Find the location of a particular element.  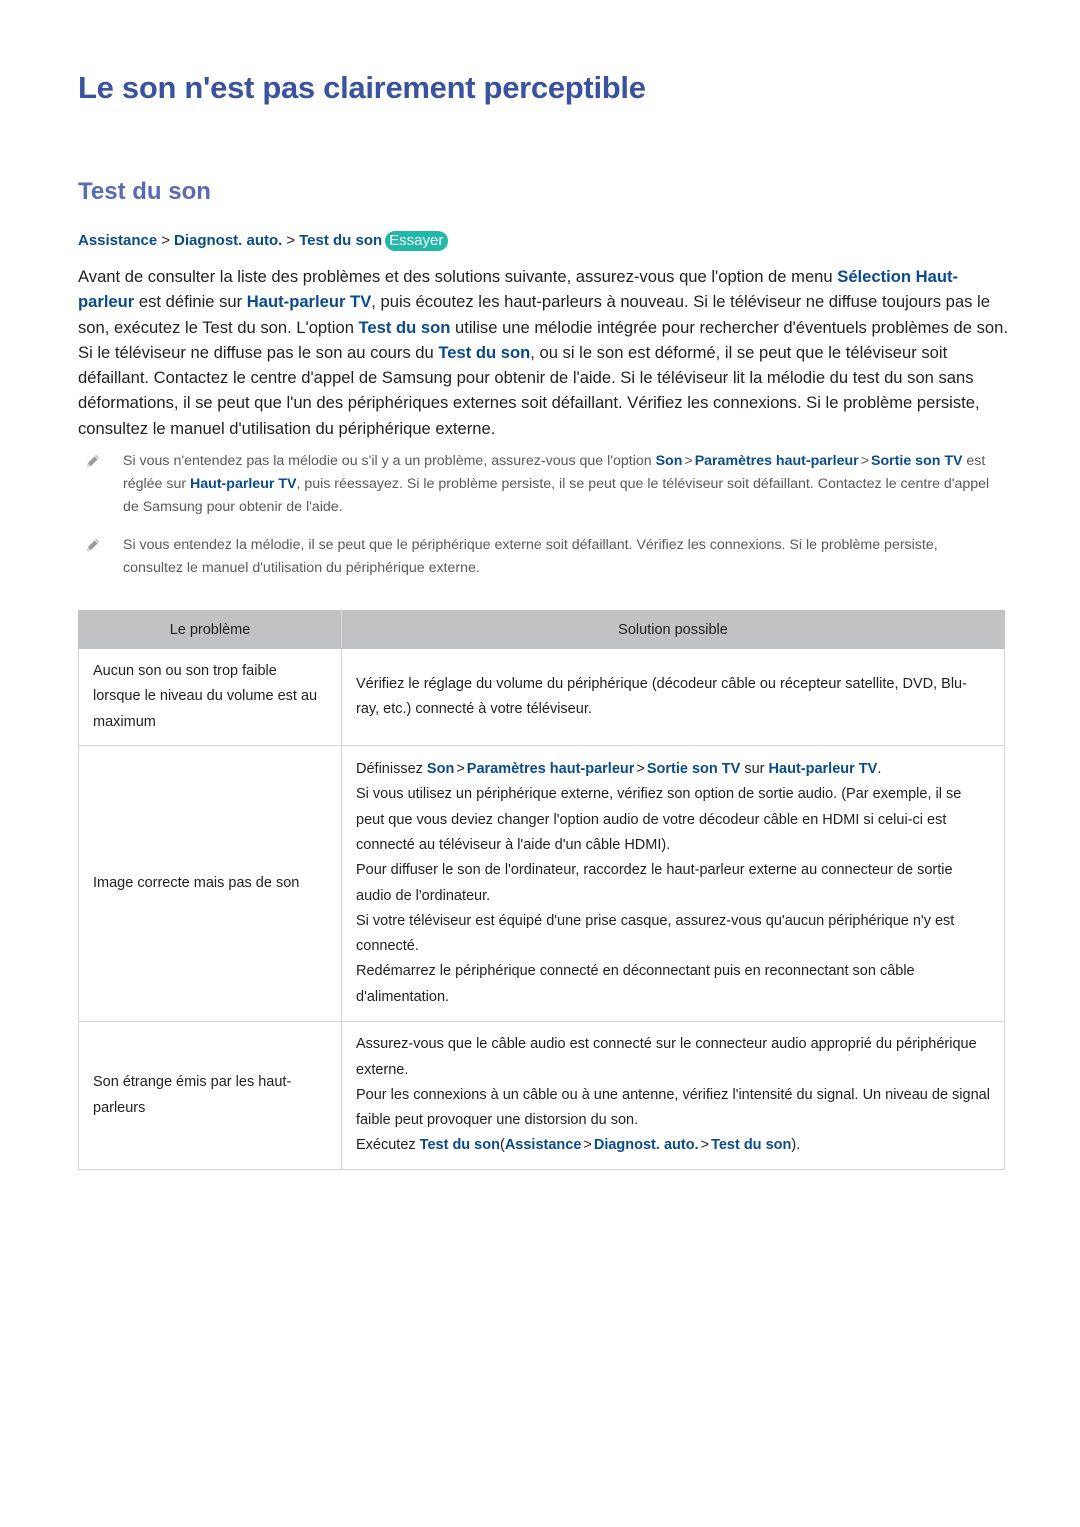

column-header-solution: Solution possible is located at coordinates (673, 629).